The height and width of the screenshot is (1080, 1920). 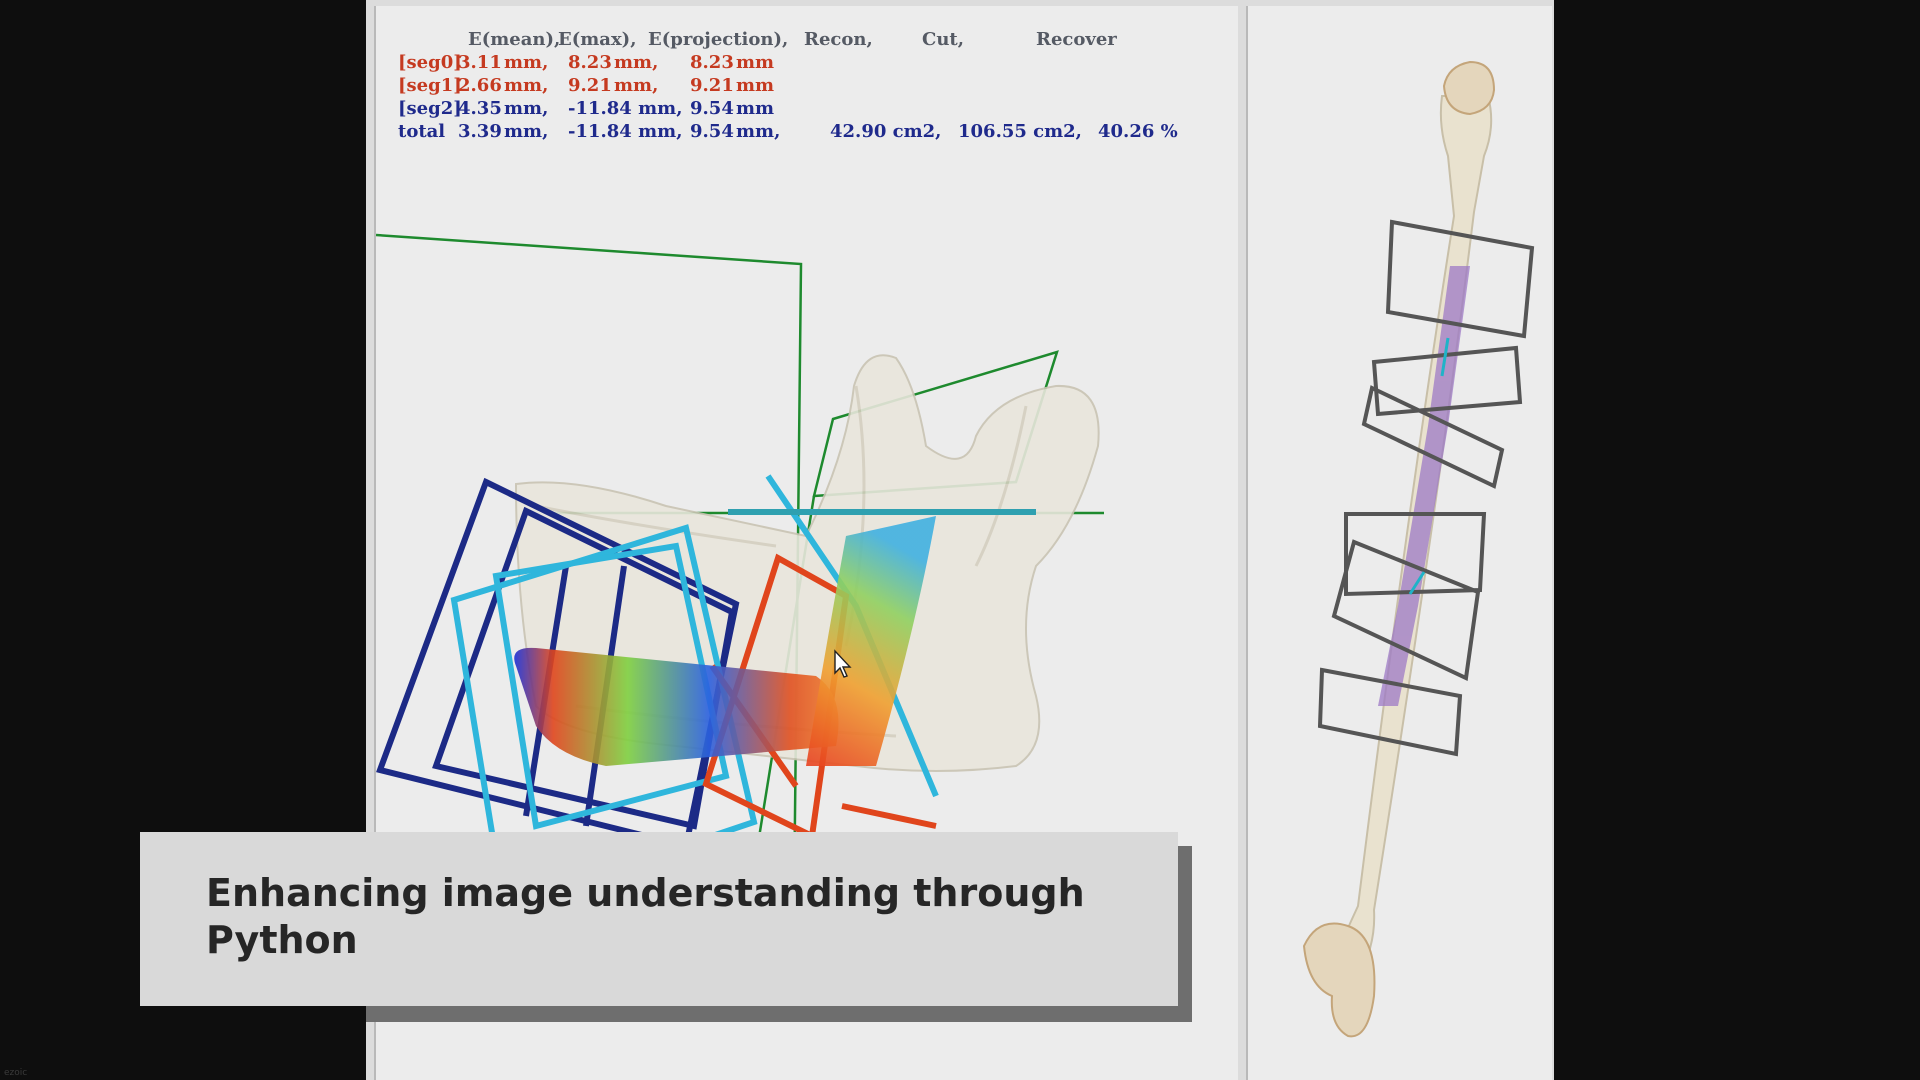 I want to click on fibula-render, so click(x=1418, y=549).